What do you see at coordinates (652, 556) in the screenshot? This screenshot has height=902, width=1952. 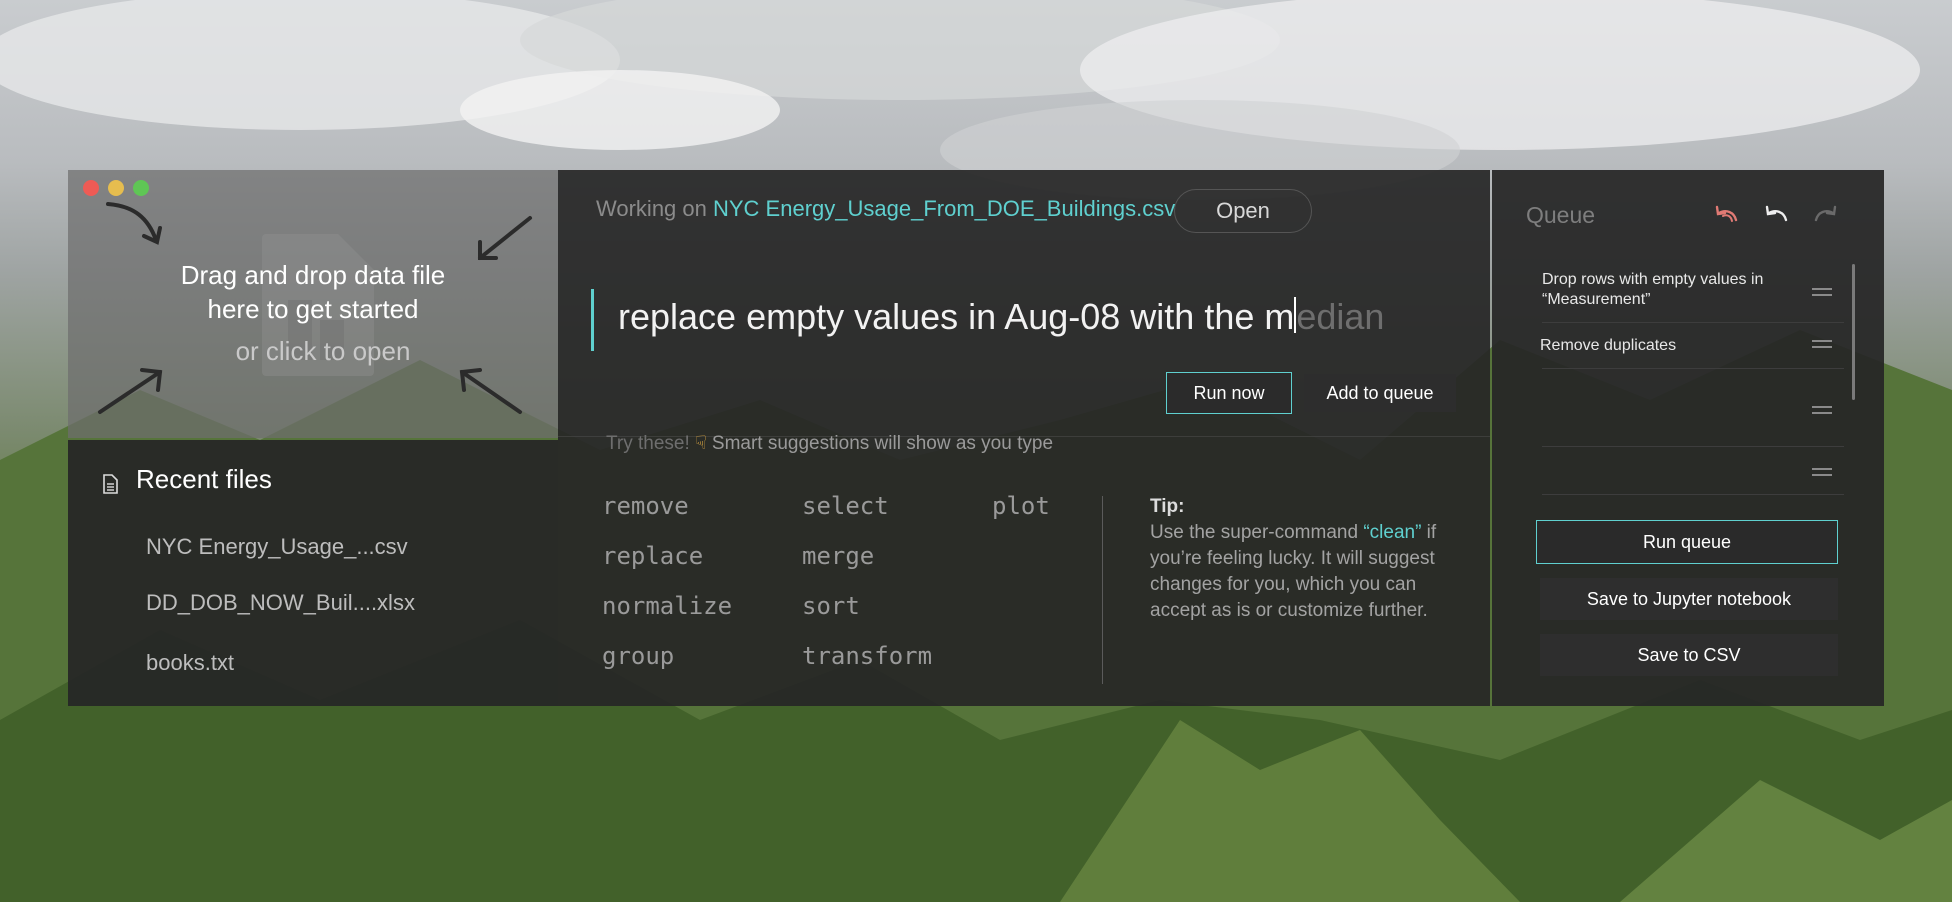 I see `keyword-replace: replace` at bounding box center [652, 556].